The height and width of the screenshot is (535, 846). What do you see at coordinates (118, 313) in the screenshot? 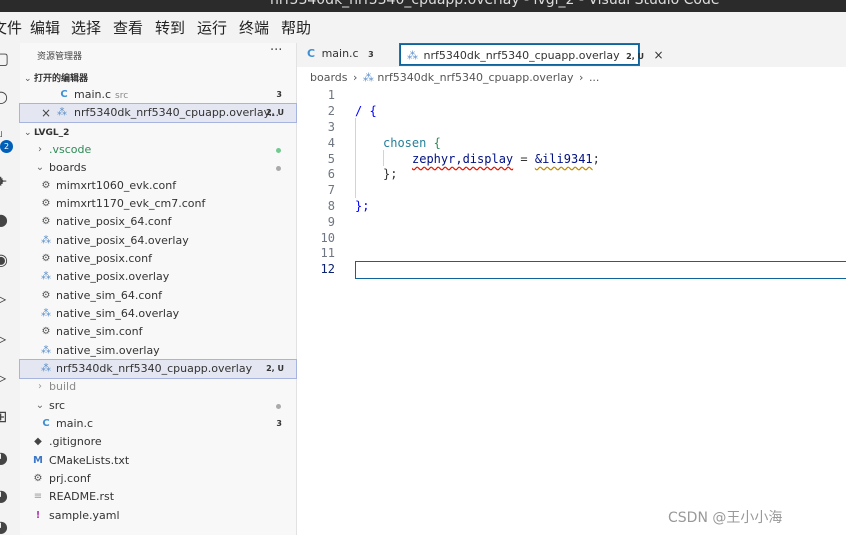
I see `file-name: native_sim_64.overlay` at bounding box center [118, 313].